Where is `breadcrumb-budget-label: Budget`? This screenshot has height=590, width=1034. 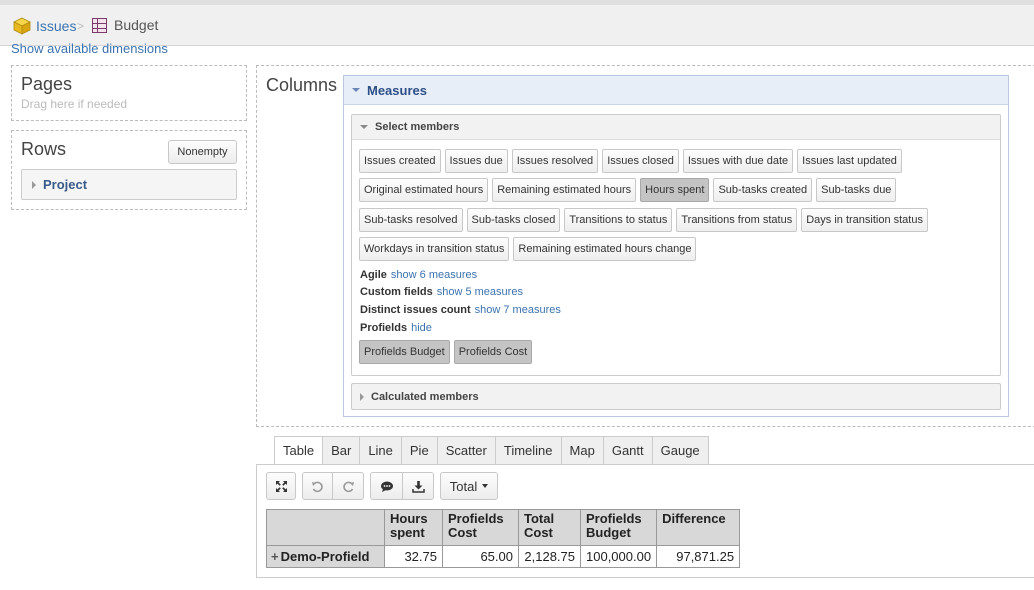 breadcrumb-budget-label: Budget is located at coordinates (136, 25).